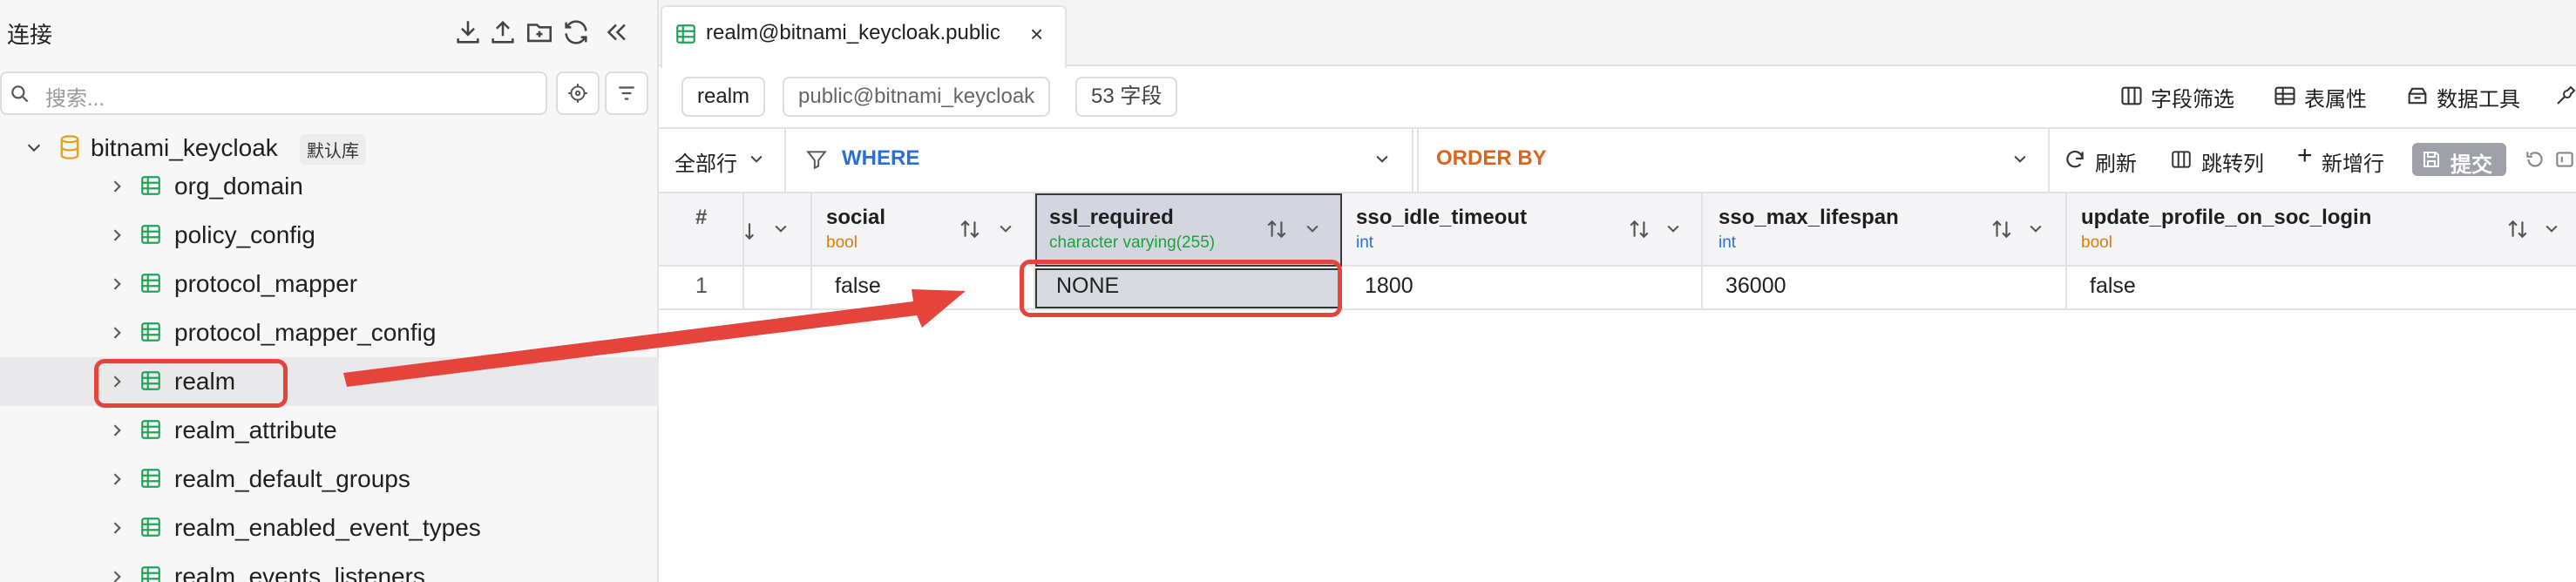  I want to click on annotation-arrow, so click(655, 338).